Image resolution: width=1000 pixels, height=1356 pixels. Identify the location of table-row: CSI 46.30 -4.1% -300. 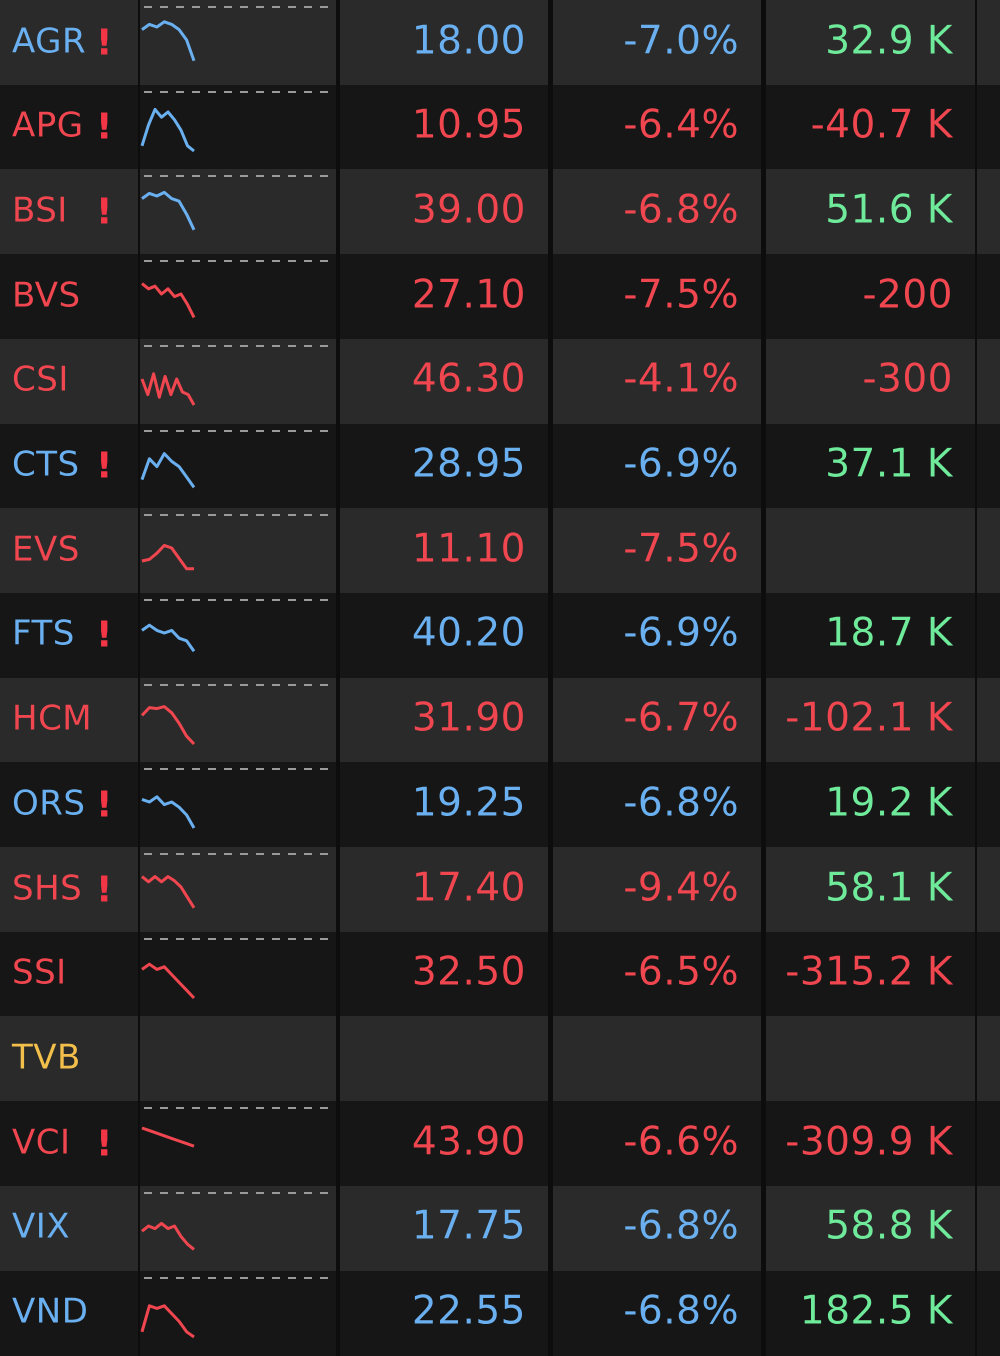
(500, 381).